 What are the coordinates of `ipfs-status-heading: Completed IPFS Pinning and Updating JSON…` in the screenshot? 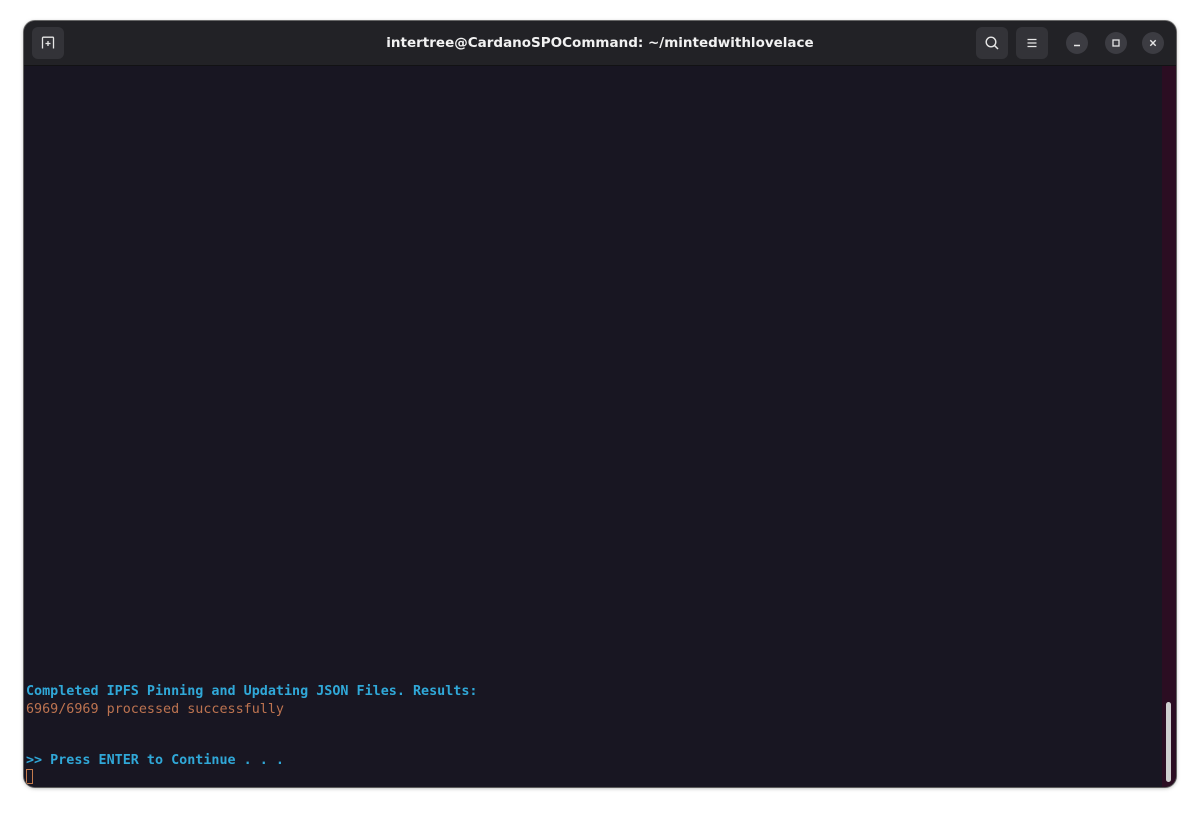 It's located at (252, 691).